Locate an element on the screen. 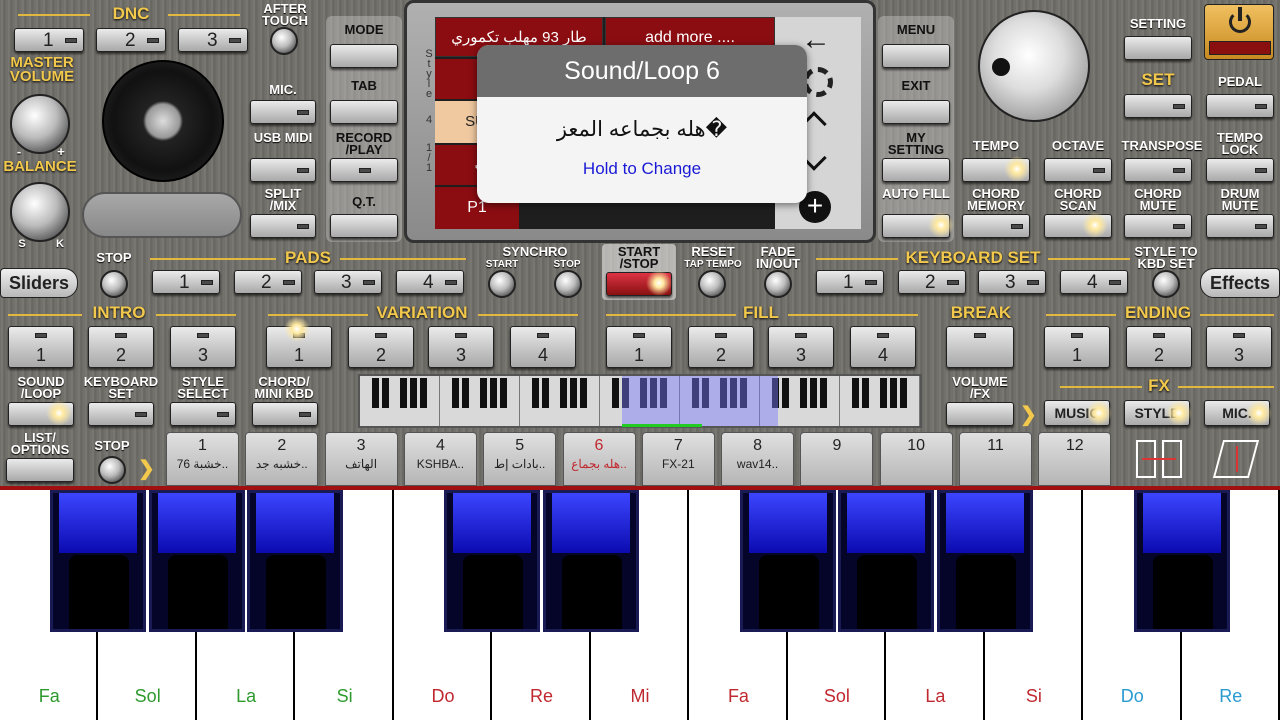 The height and width of the screenshot is (720, 1280). mini-black-key is located at coordinates (493, 393).